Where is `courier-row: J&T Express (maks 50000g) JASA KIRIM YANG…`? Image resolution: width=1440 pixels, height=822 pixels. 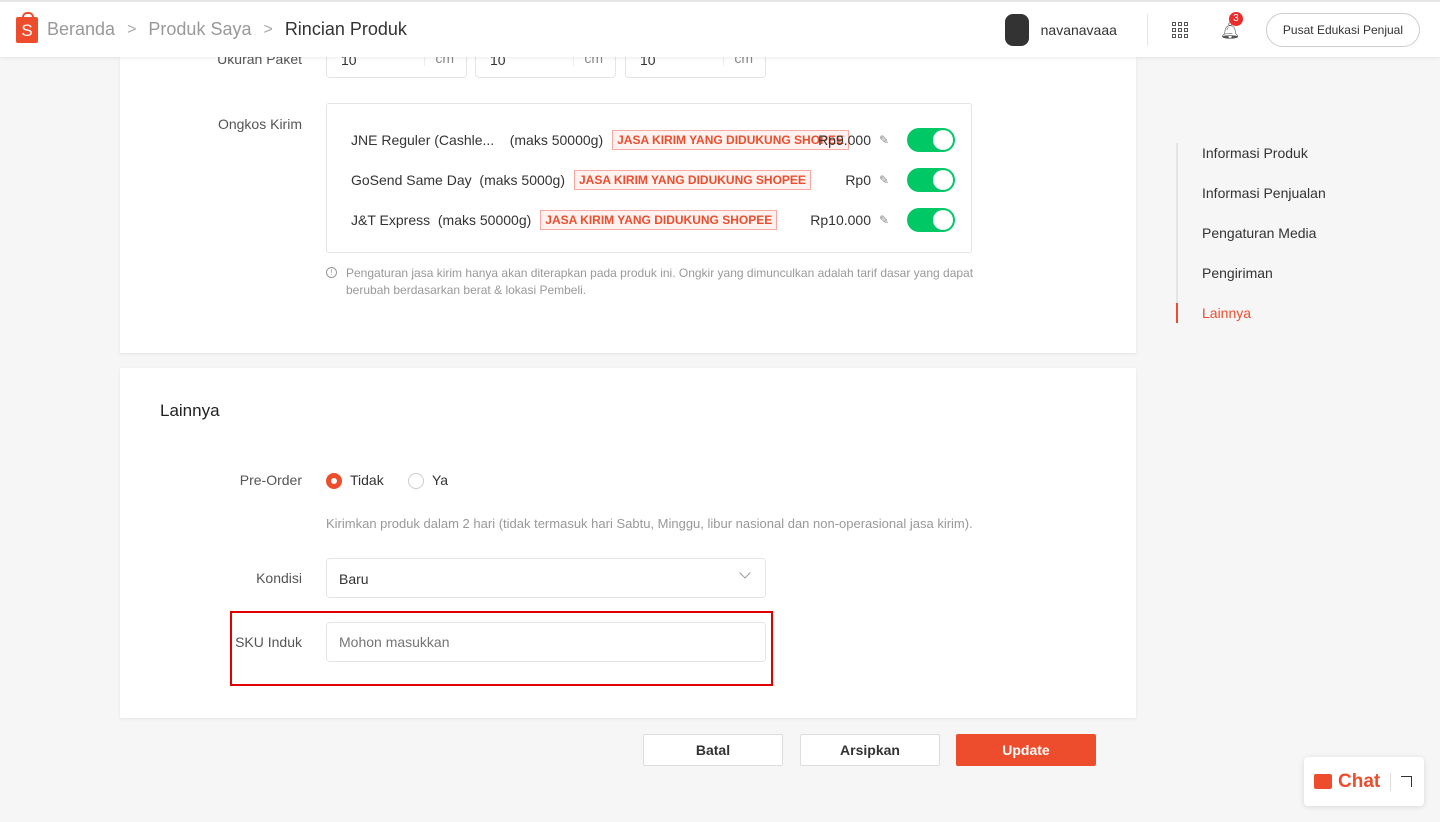 courier-row: J&T Express (maks 50000g) JASA KIRIM YANG… is located at coordinates (653, 220).